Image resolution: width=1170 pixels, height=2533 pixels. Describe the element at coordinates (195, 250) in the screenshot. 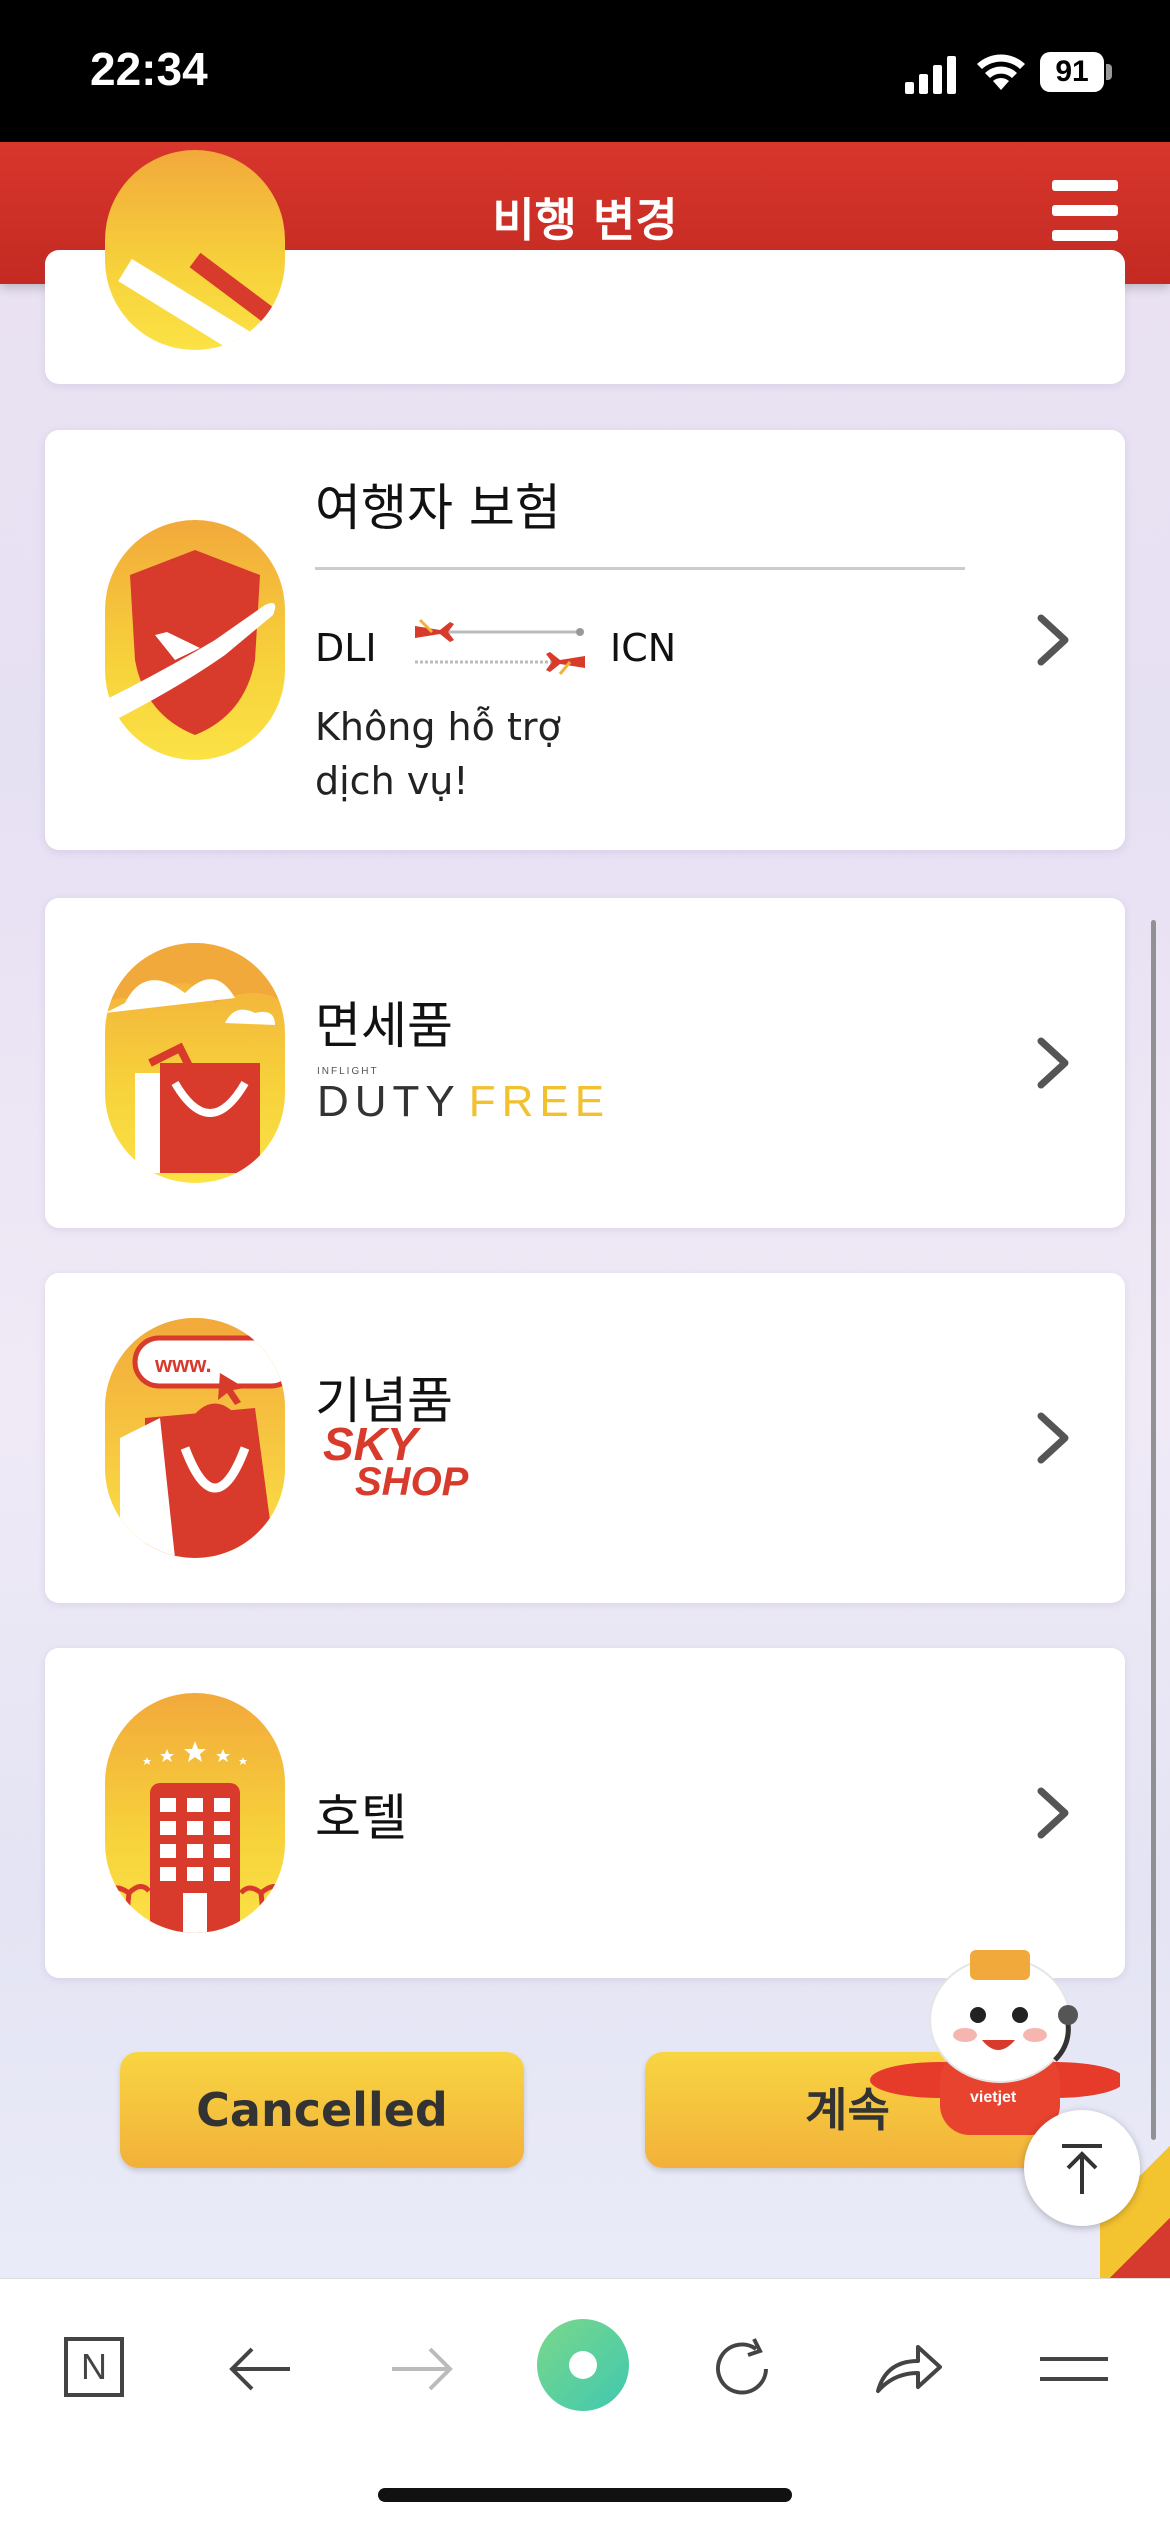

I see `service-badge-icon` at that location.